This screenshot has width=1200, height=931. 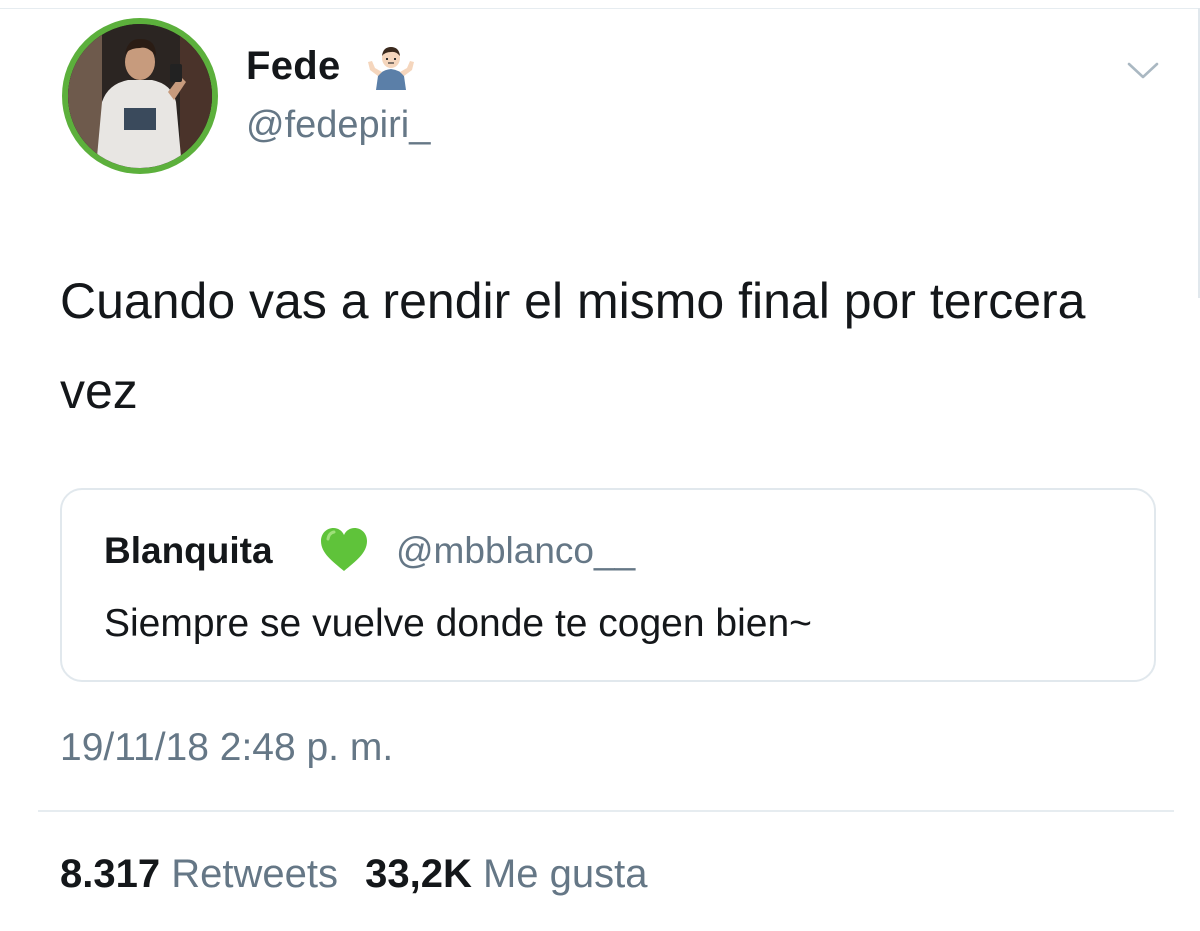 I want to click on top-divider, so click(x=600, y=8).